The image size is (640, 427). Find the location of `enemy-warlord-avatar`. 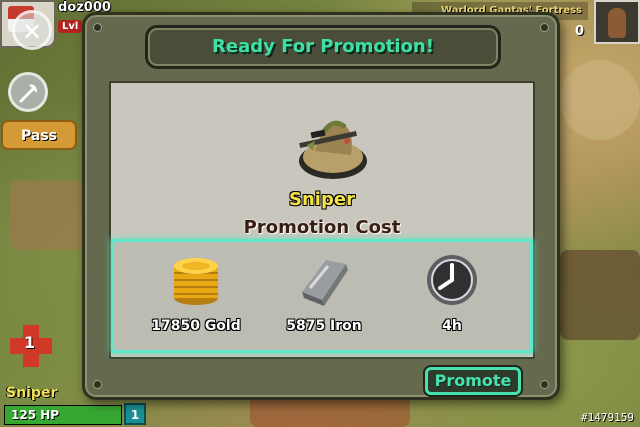

enemy-warlord-avatar is located at coordinates (617, 22).